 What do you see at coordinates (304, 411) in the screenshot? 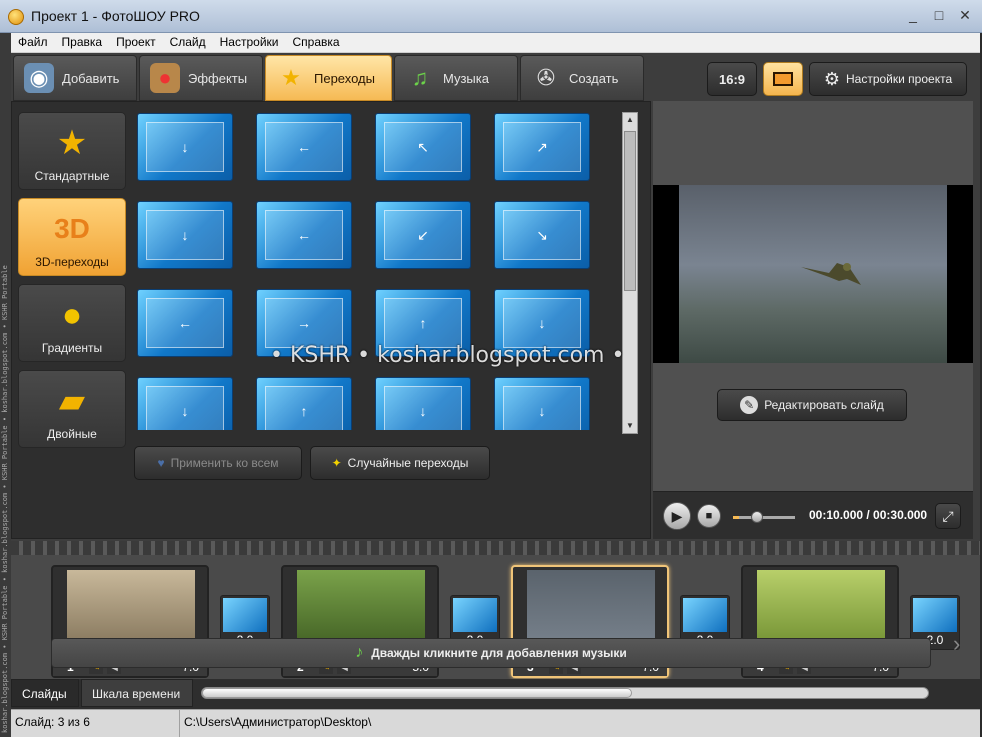
I see `arrow-icon: ↑` at bounding box center [304, 411].